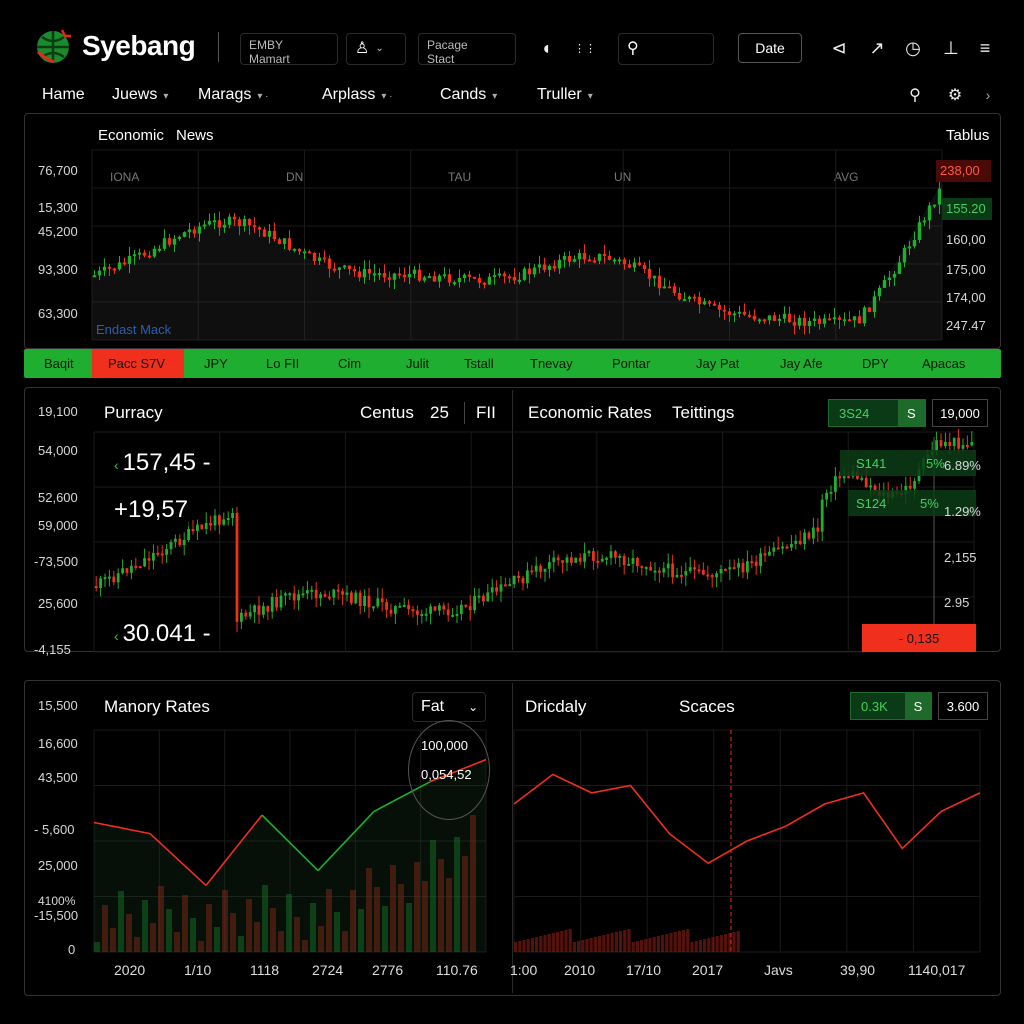 The image size is (1024, 1024). What do you see at coordinates (467, 49) in the screenshot?
I see `package-box: Pacage Stact` at bounding box center [467, 49].